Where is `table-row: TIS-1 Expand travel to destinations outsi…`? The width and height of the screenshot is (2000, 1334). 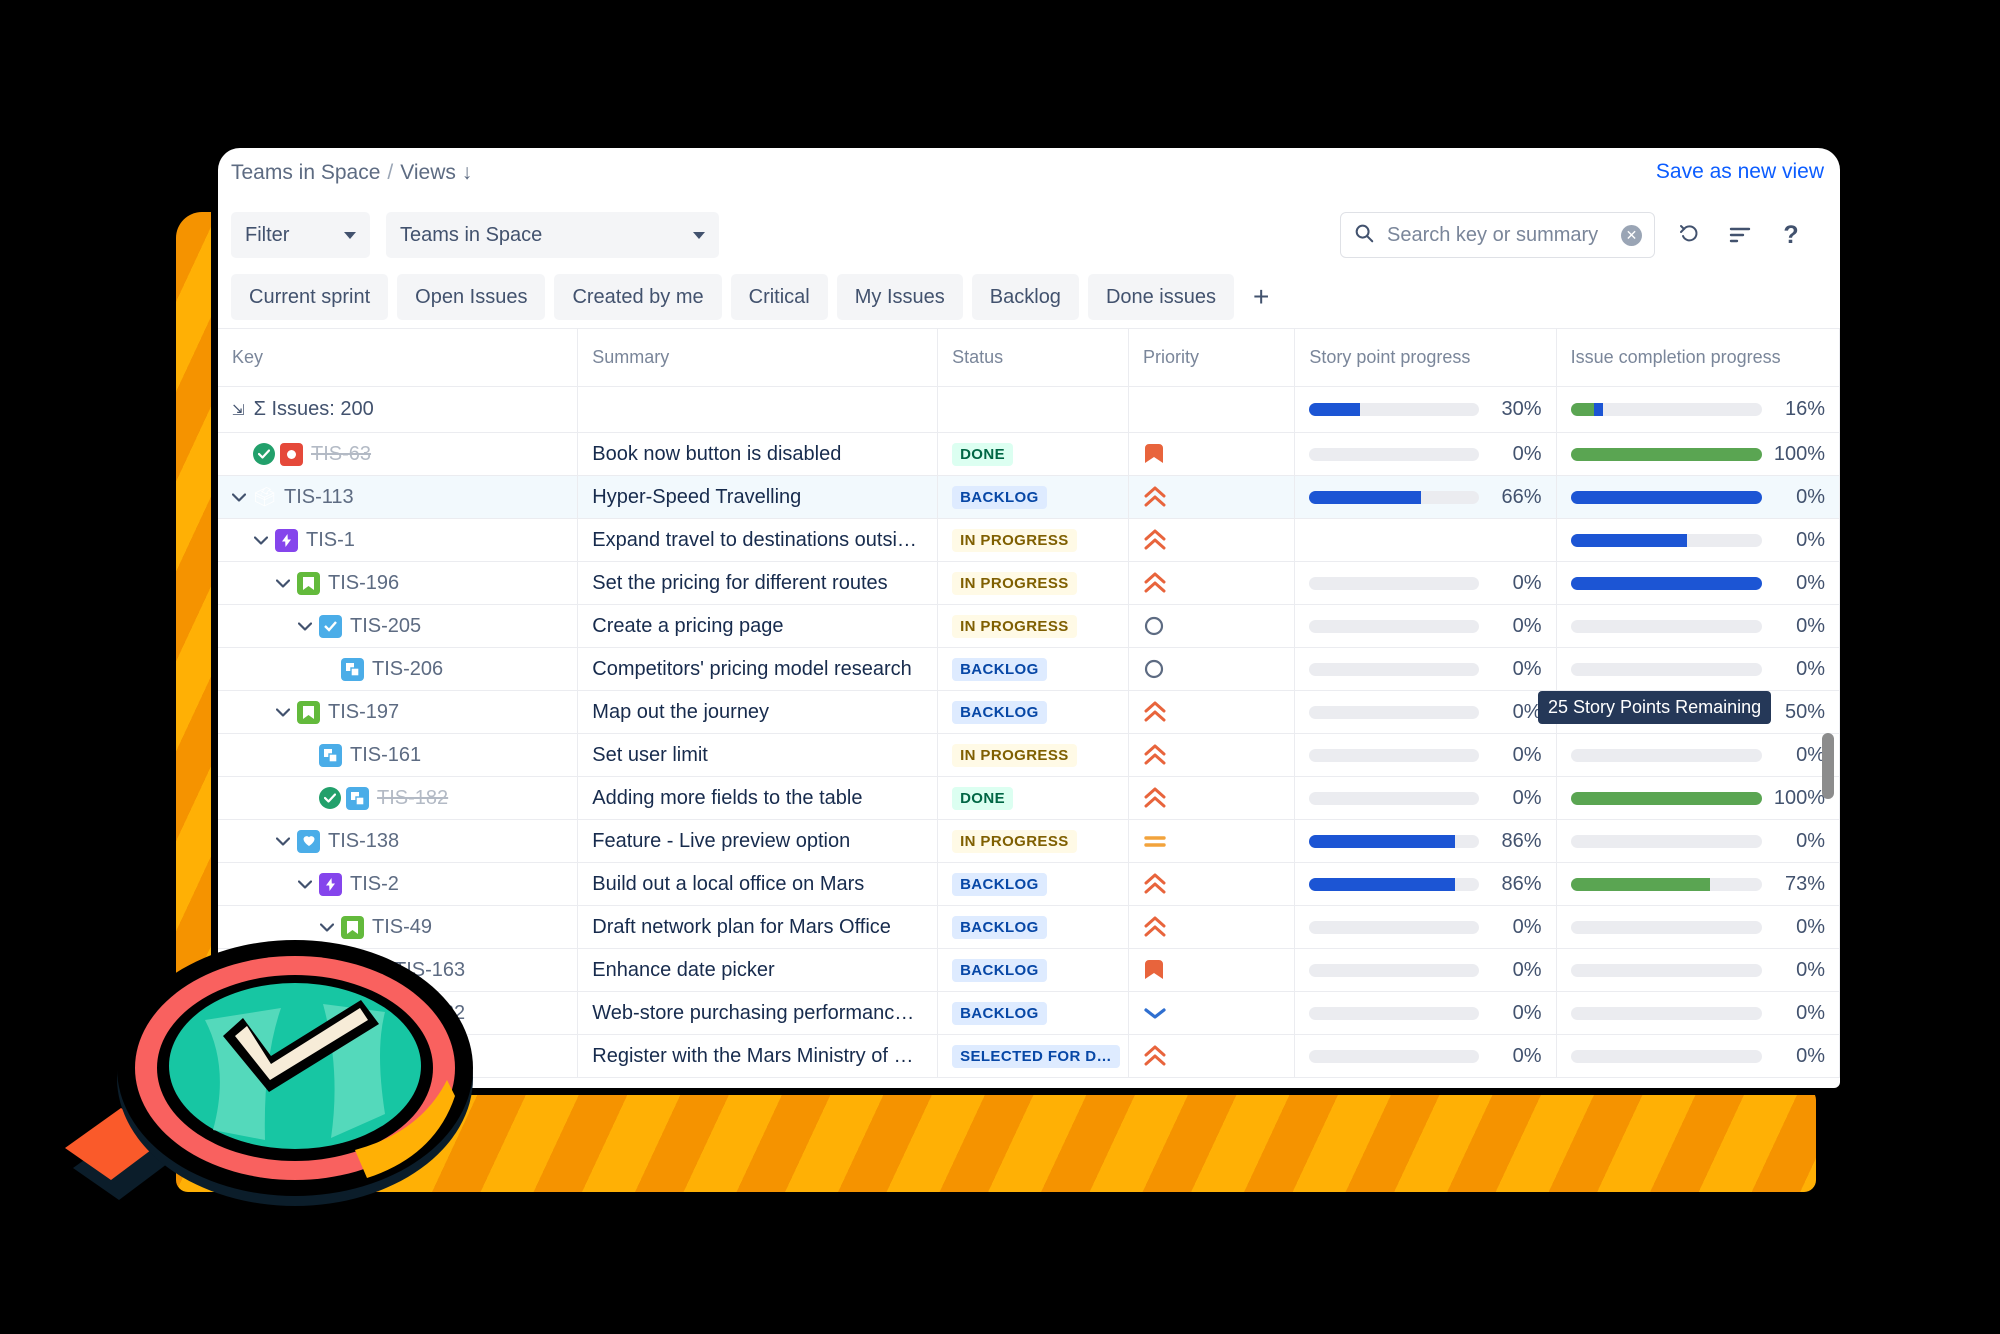 table-row: TIS-1 Expand travel to destinations outsi… is located at coordinates (1029, 540).